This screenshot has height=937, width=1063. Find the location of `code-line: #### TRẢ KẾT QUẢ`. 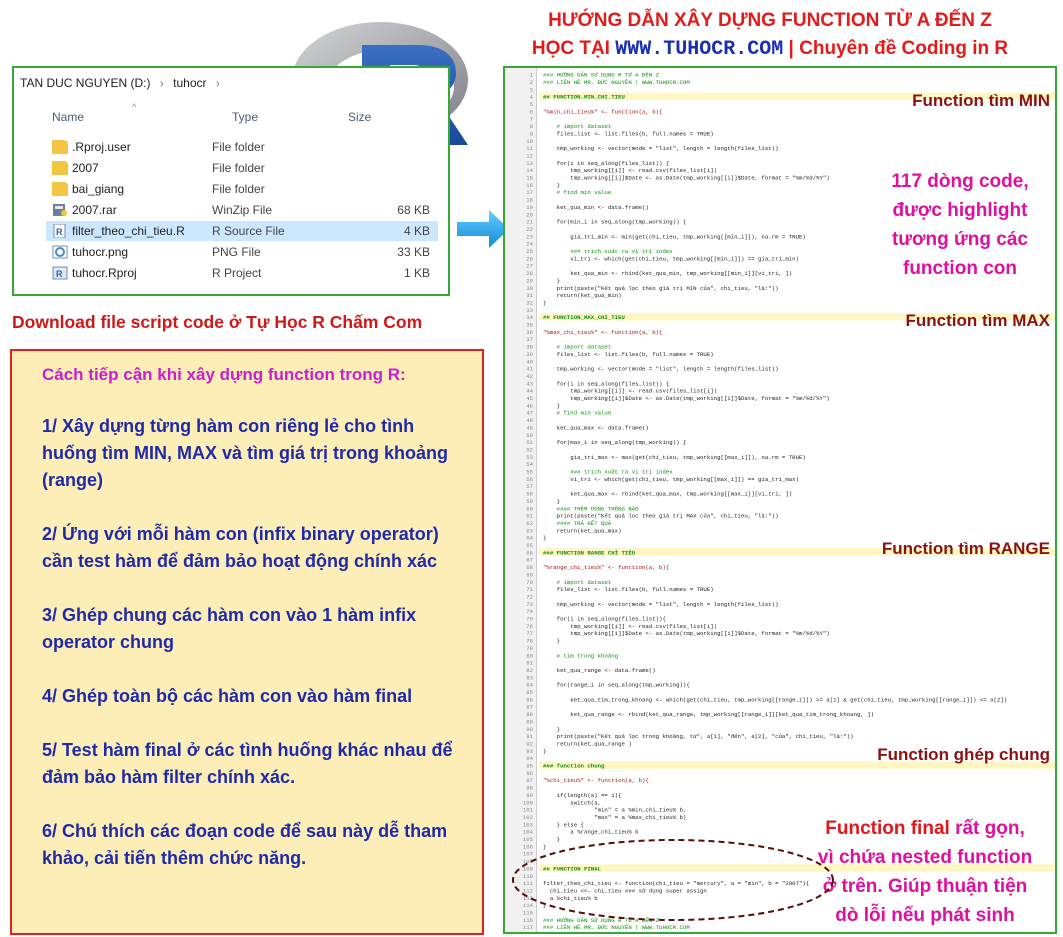

code-line: #### TRẢ KẾT QUẢ is located at coordinates (577, 523).